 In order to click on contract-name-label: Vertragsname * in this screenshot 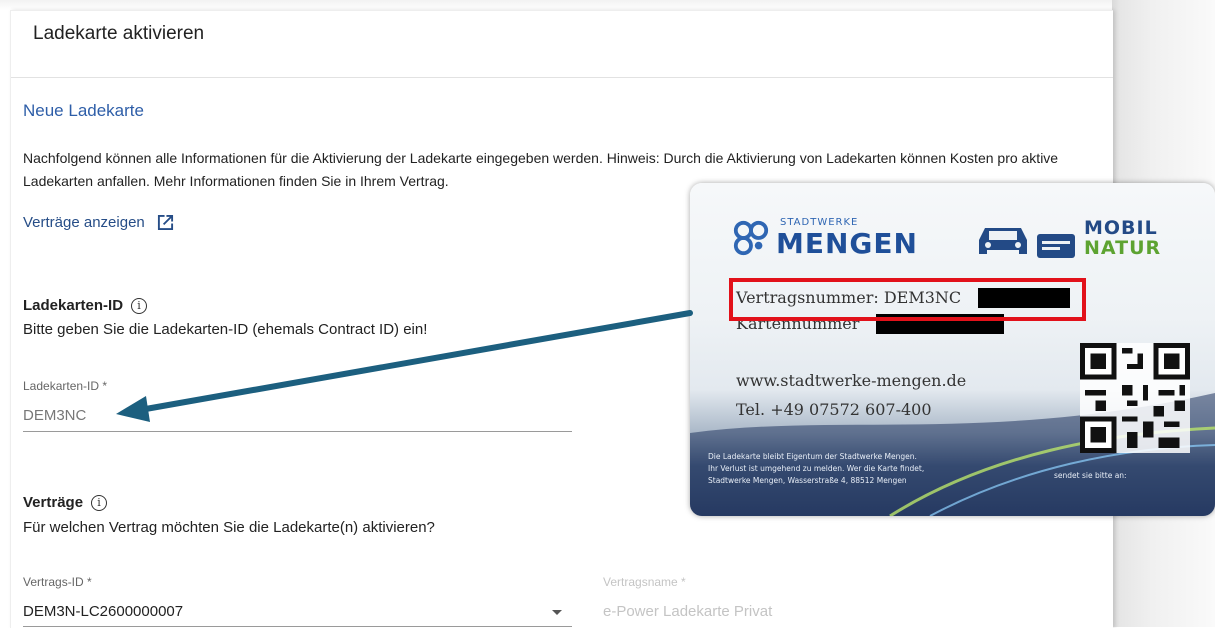, I will do `click(644, 582)`.